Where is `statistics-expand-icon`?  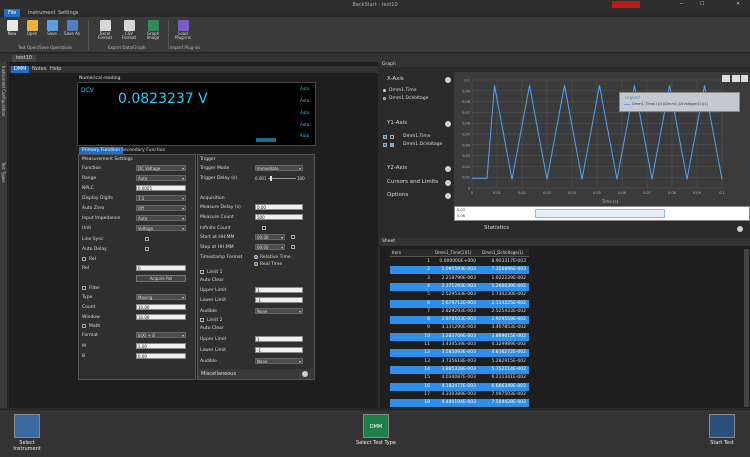 statistics-expand-icon is located at coordinates (740, 229).